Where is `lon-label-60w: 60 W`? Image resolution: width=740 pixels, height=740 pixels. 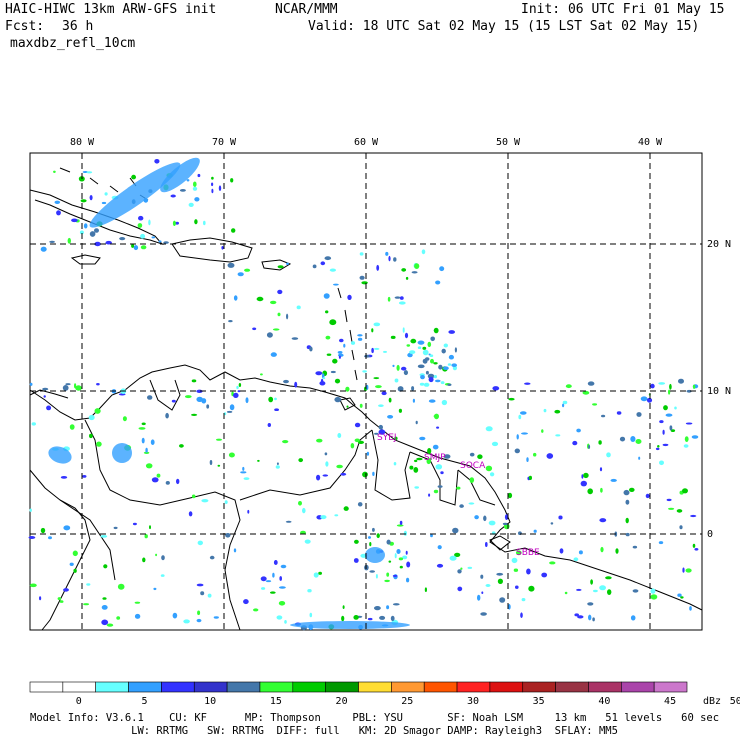
lon-label-60w: 60 W is located at coordinates (366, 142).